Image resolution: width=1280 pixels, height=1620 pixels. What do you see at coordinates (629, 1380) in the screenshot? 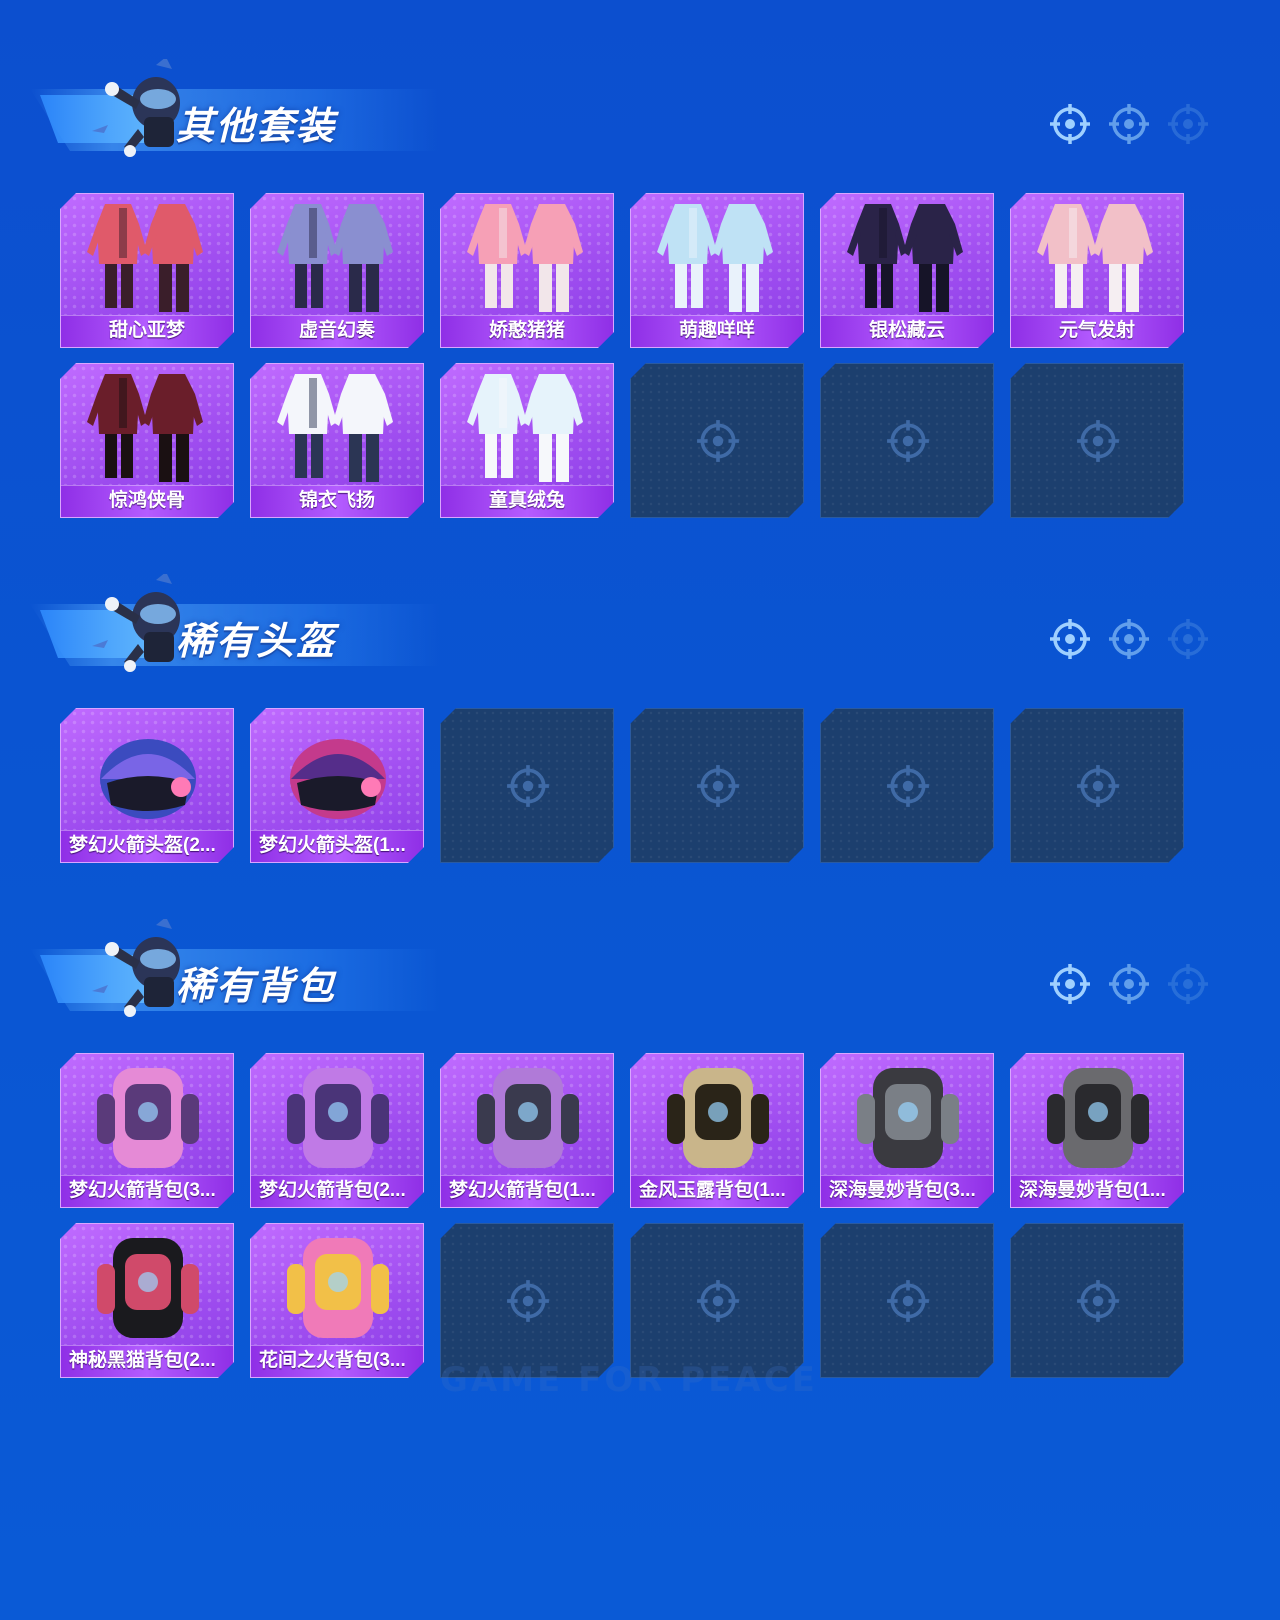
I see `watermark: GAME FOR PEACE` at bounding box center [629, 1380].